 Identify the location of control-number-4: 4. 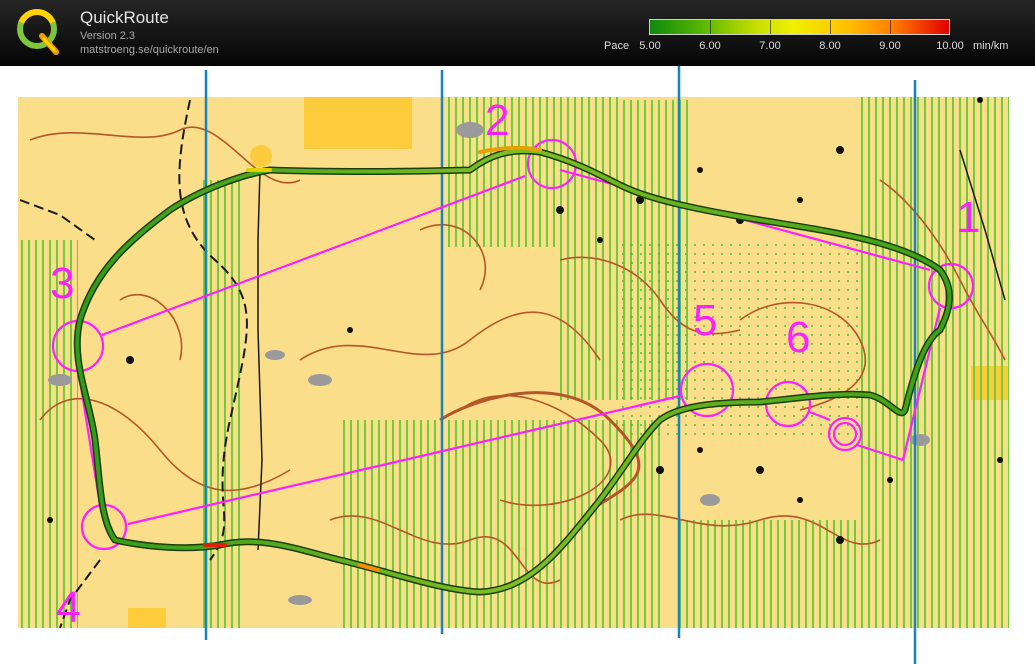
(68, 607).